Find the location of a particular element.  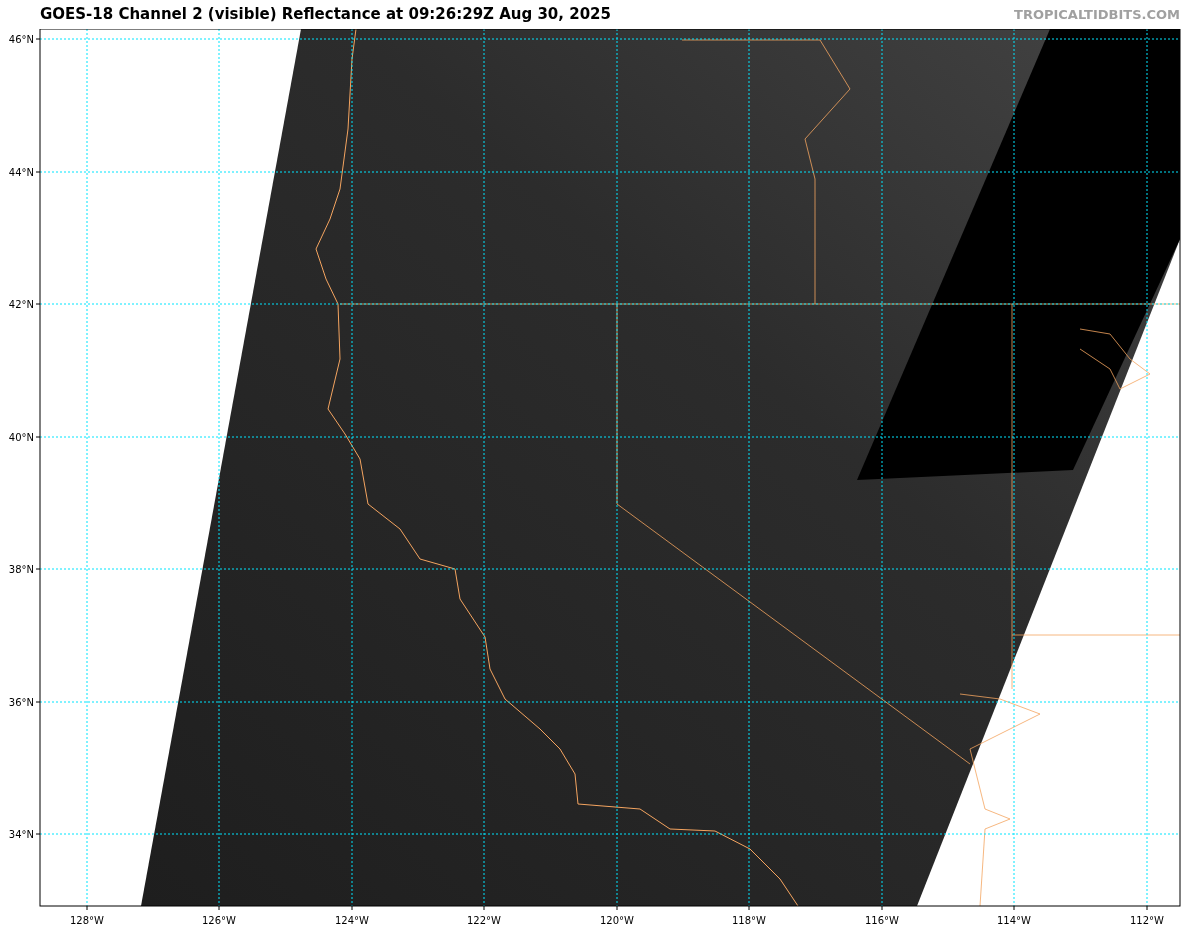

longitude-label: 112°W is located at coordinates (1147, 920).